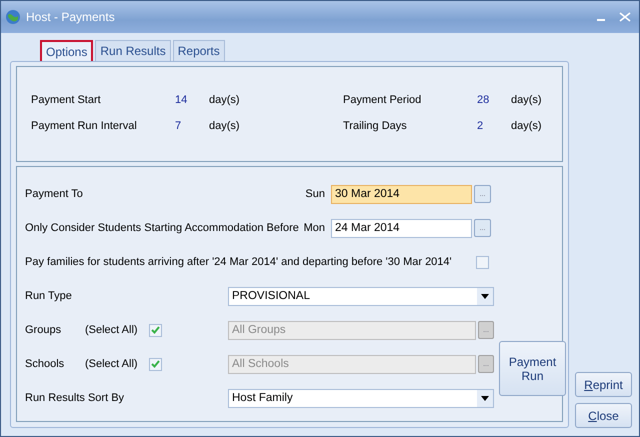 This screenshot has width=640, height=437. What do you see at coordinates (314, 228) in the screenshot?
I see `weekday-label: Mon` at bounding box center [314, 228].